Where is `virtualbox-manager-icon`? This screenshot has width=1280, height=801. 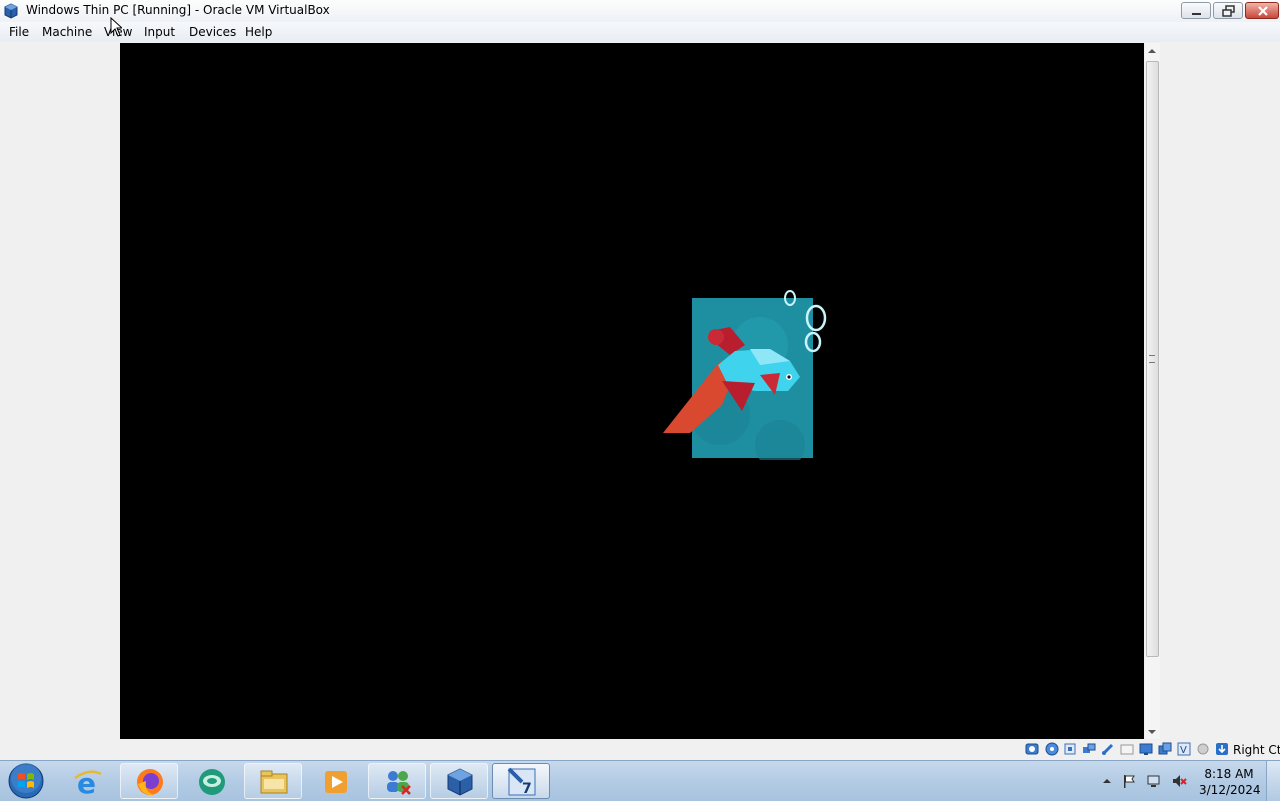 virtualbox-manager-icon is located at coordinates (460, 782).